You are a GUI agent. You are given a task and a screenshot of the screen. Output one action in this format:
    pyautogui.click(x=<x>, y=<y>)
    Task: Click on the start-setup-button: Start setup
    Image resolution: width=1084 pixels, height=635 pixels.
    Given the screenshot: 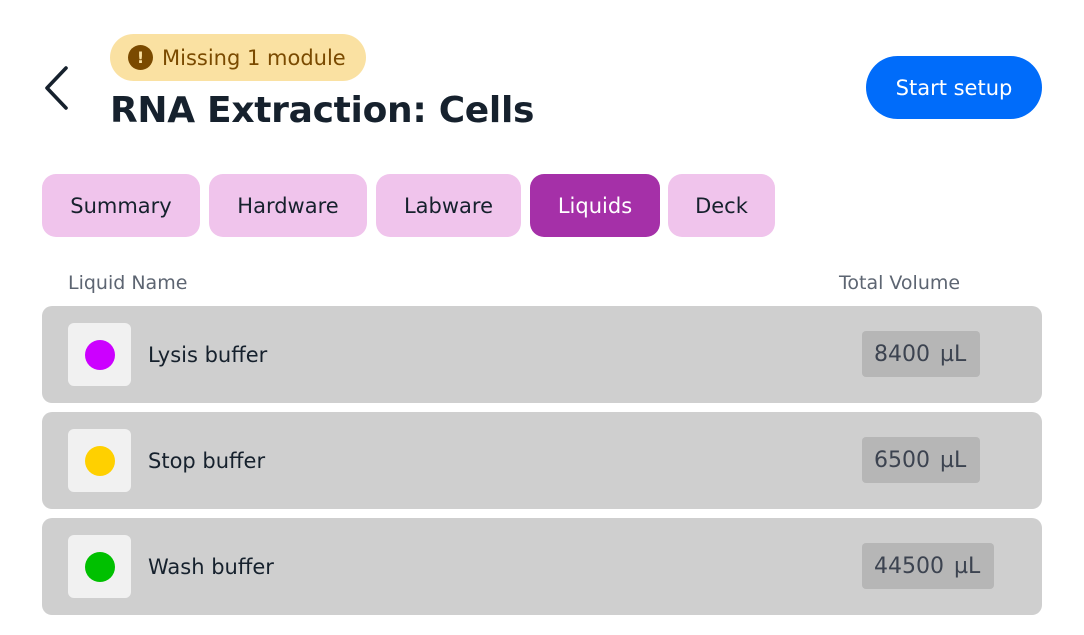 What is the action you would take?
    pyautogui.click(x=954, y=87)
    